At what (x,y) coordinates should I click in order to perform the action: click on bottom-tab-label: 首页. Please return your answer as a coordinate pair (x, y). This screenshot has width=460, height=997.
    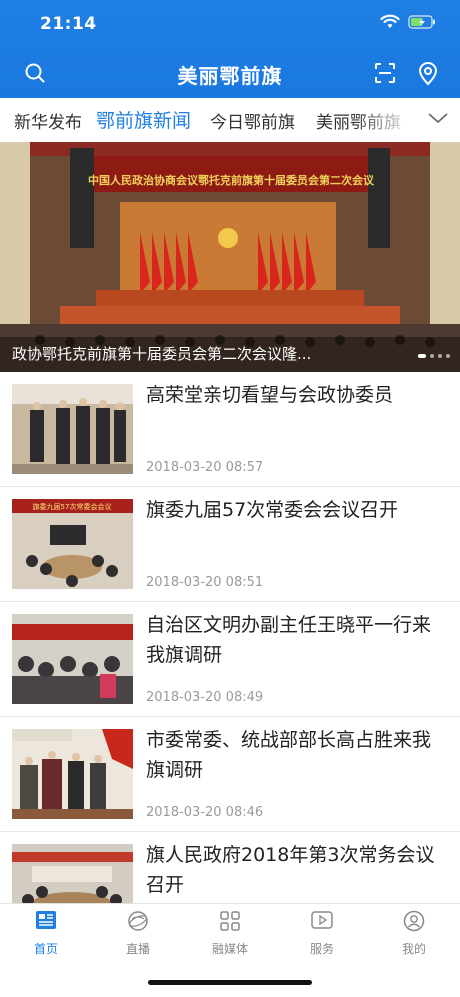
    Looking at the image, I should click on (45, 949).